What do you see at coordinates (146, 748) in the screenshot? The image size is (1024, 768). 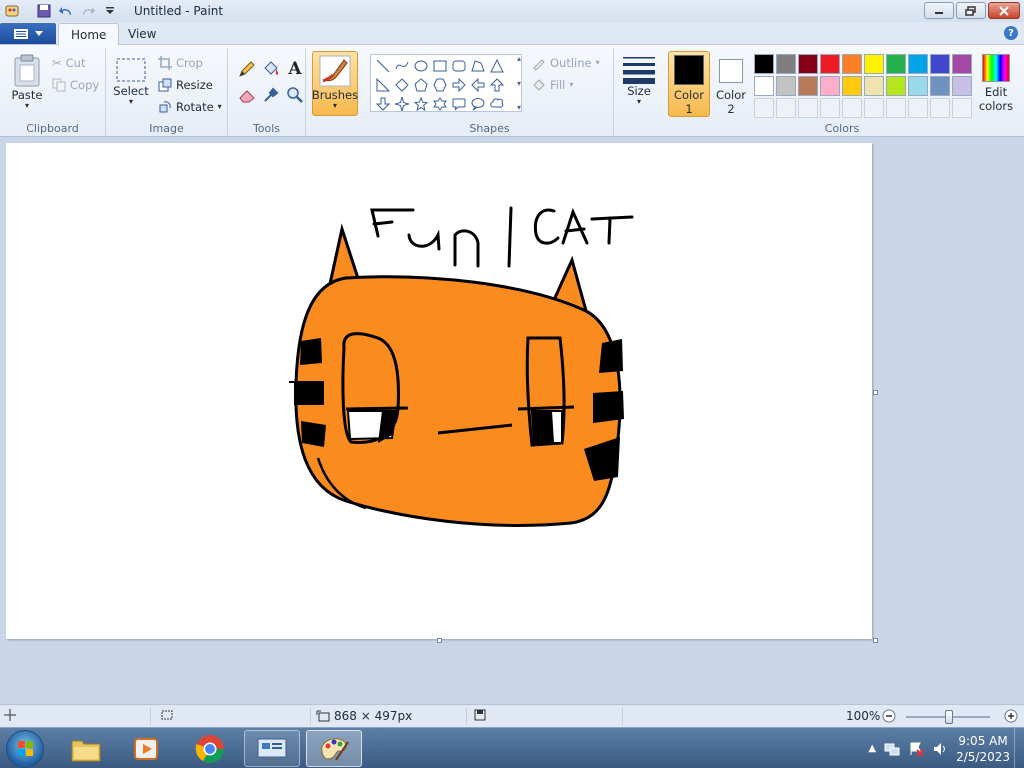 I see `taskbar-media-player` at bounding box center [146, 748].